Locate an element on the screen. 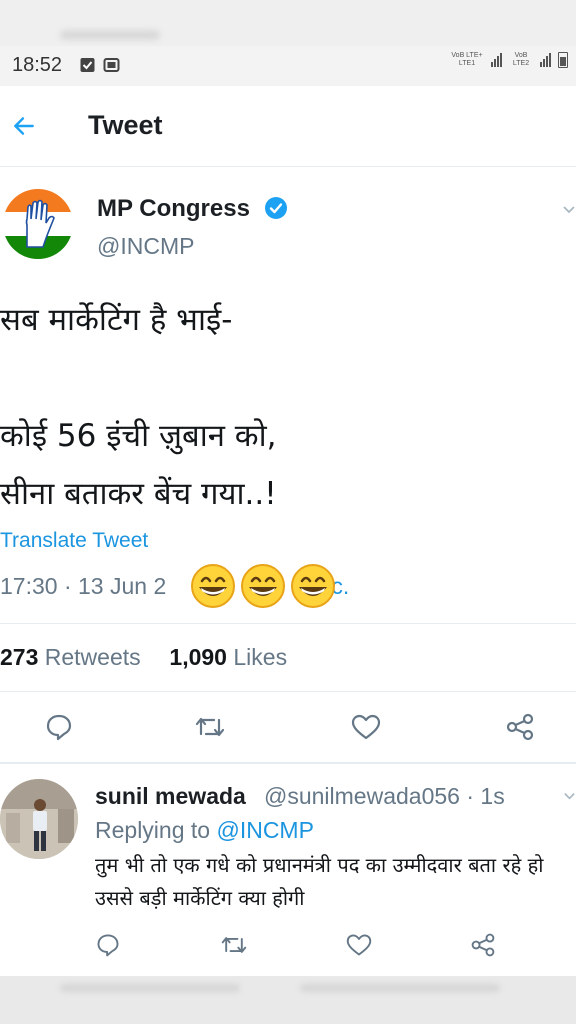 The height and width of the screenshot is (1024, 576). network-label-2: VoB LTE2 is located at coordinates (521, 59).